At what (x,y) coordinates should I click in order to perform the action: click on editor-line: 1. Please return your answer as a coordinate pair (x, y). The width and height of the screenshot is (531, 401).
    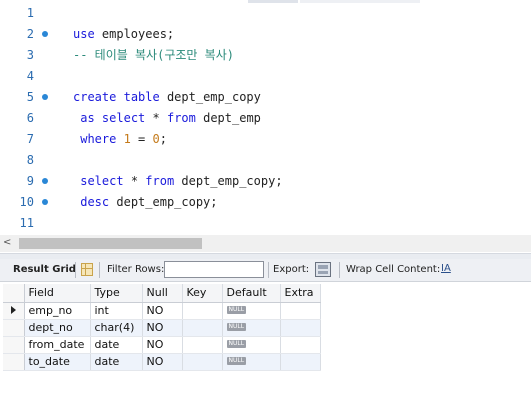
    Looking at the image, I should click on (265, 13).